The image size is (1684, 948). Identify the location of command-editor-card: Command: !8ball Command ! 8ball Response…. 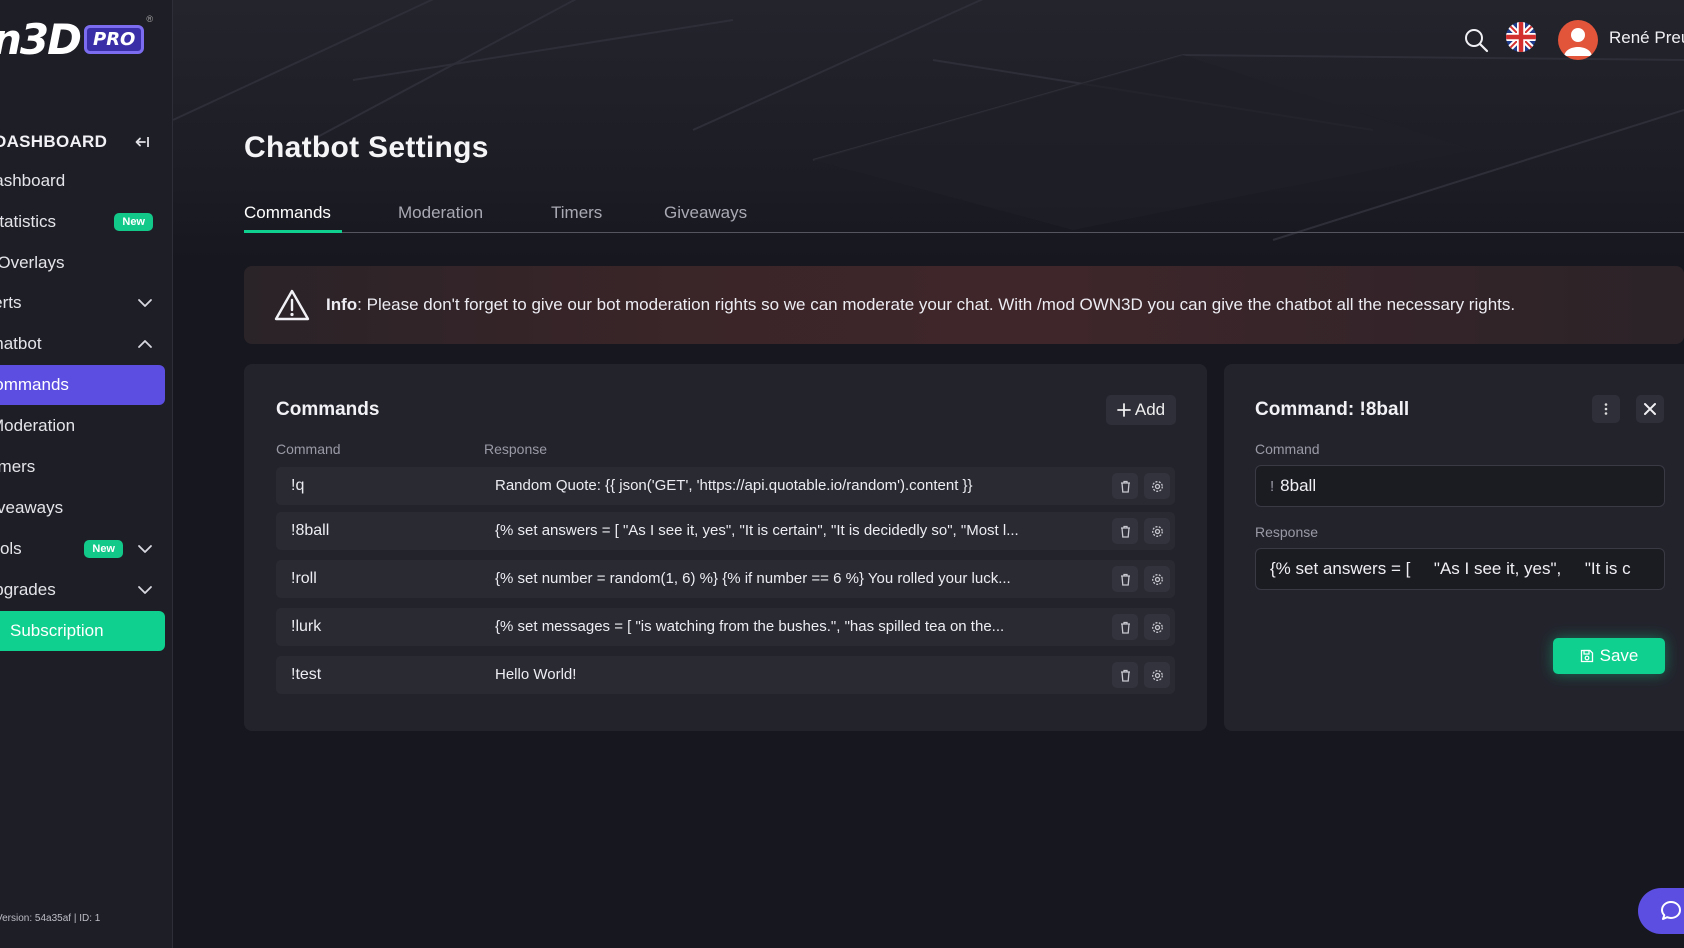
(1454, 547).